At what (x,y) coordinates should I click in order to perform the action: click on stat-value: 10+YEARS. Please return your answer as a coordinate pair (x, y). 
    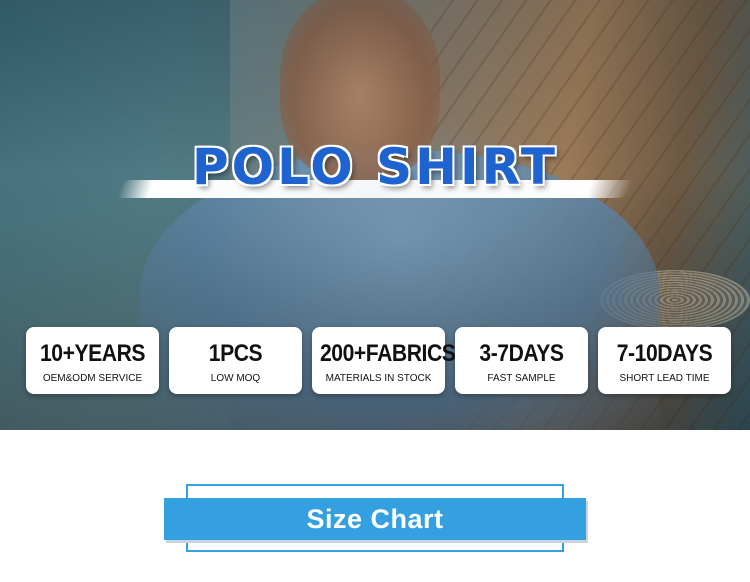
    Looking at the image, I should click on (92, 353).